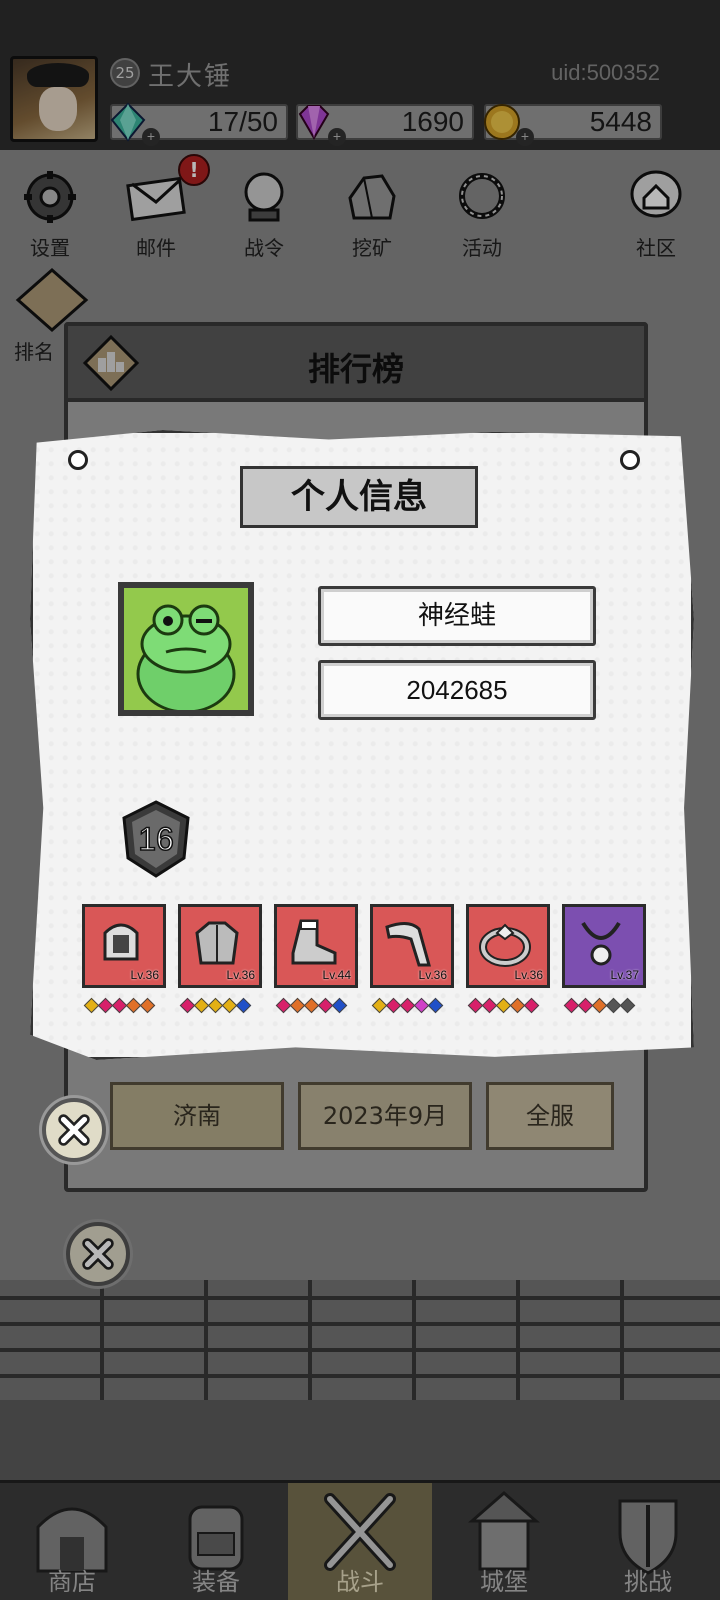 Image resolution: width=720 pixels, height=1600 pixels. I want to click on armor-icon, so click(217, 943).